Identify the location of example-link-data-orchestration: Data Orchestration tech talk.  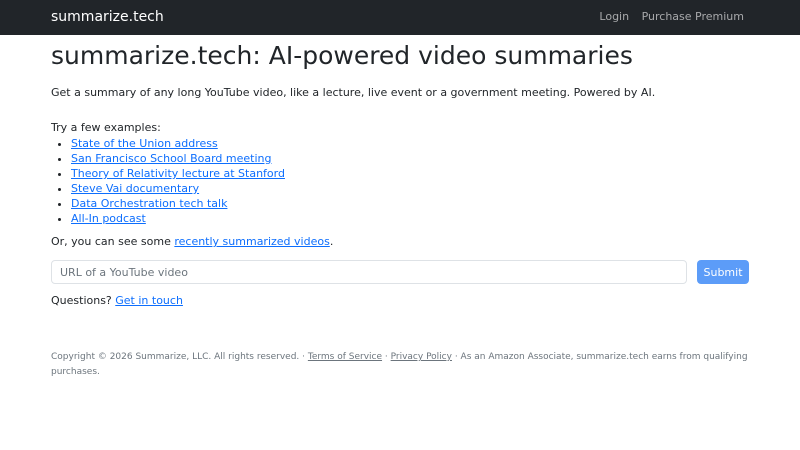
(149, 203).